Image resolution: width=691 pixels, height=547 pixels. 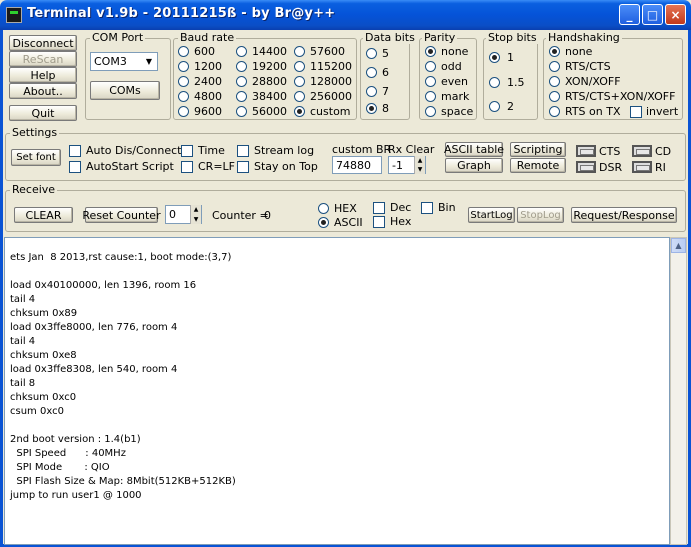 What do you see at coordinates (593, 111) in the screenshot?
I see `handshaking-rts-on-tx-label: RTS on TX` at bounding box center [593, 111].